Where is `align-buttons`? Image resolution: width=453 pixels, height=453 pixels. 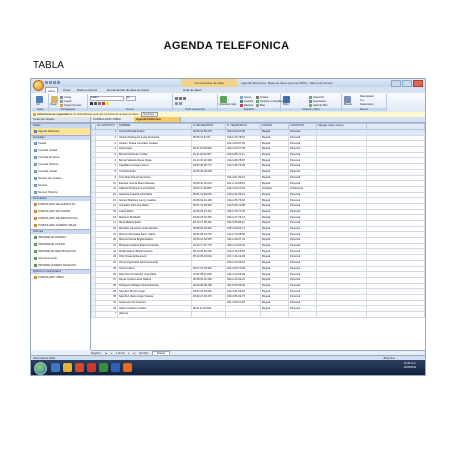
align-buttons is located at coordinates (181, 99).